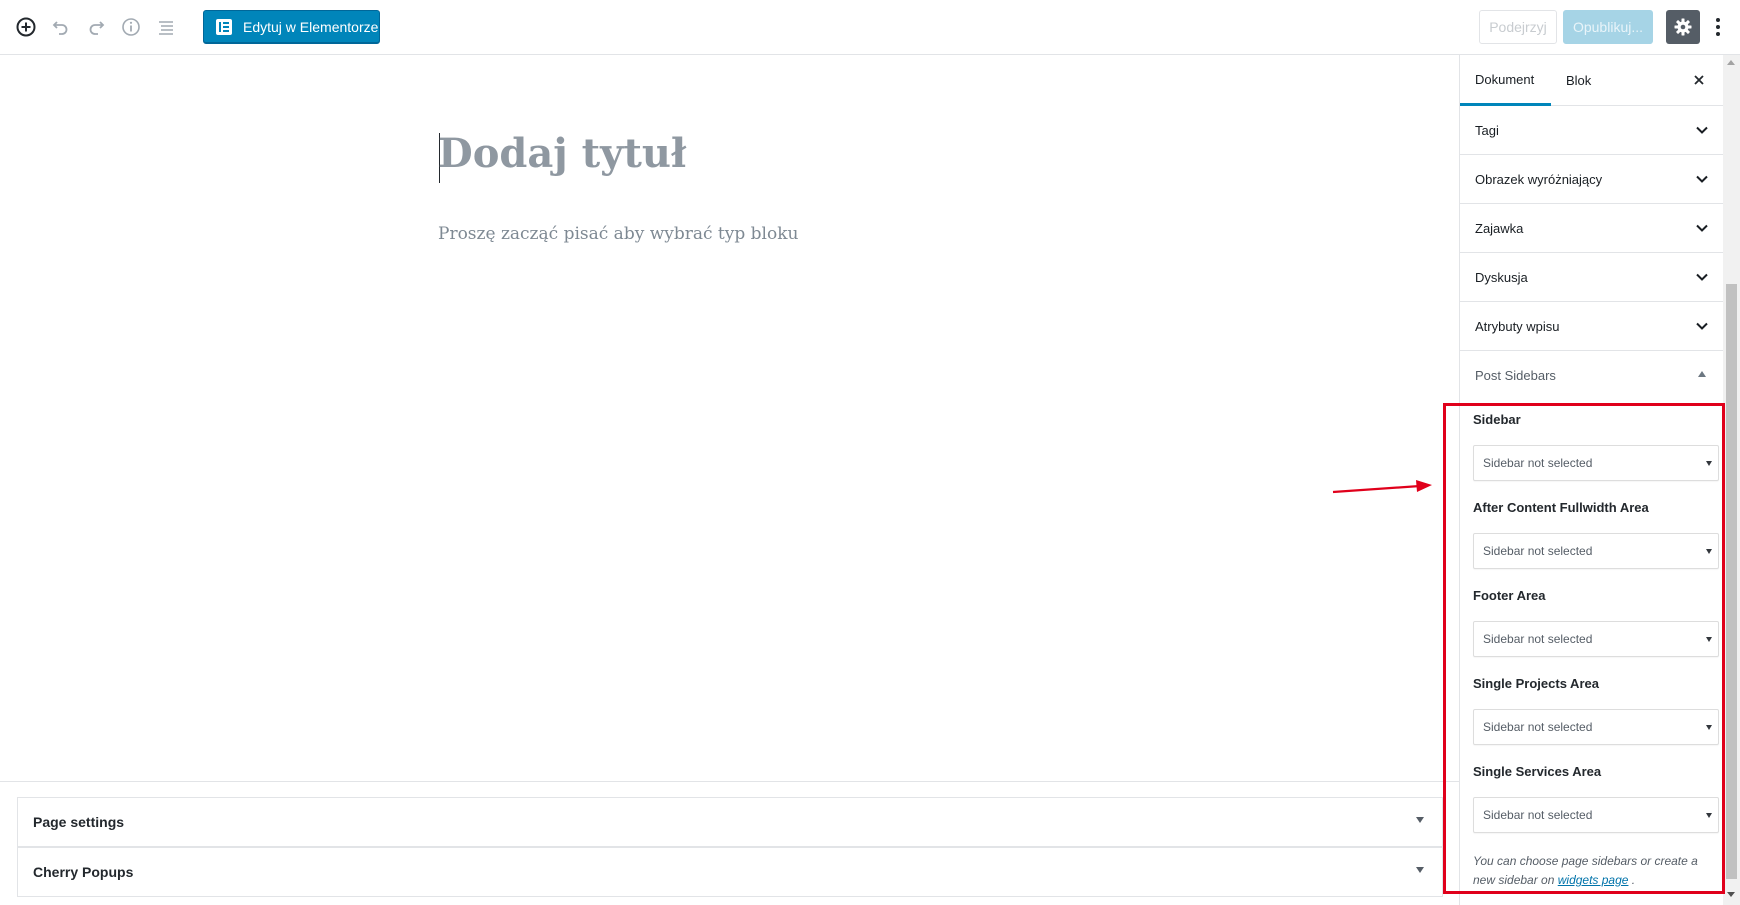  I want to click on gear-icon, so click(1683, 27).